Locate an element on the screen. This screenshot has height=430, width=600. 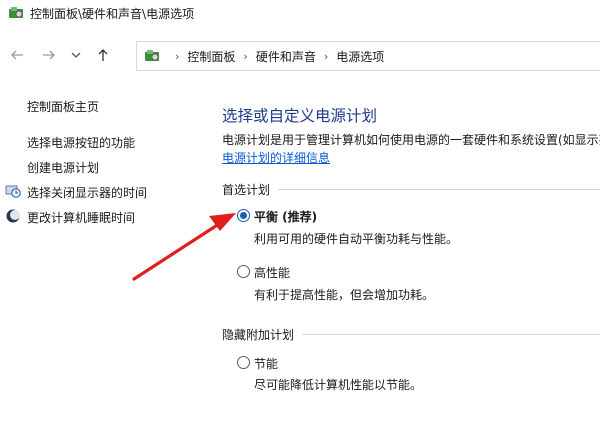
breadcrumb-power-options: 电源选项 is located at coordinates (360, 56).